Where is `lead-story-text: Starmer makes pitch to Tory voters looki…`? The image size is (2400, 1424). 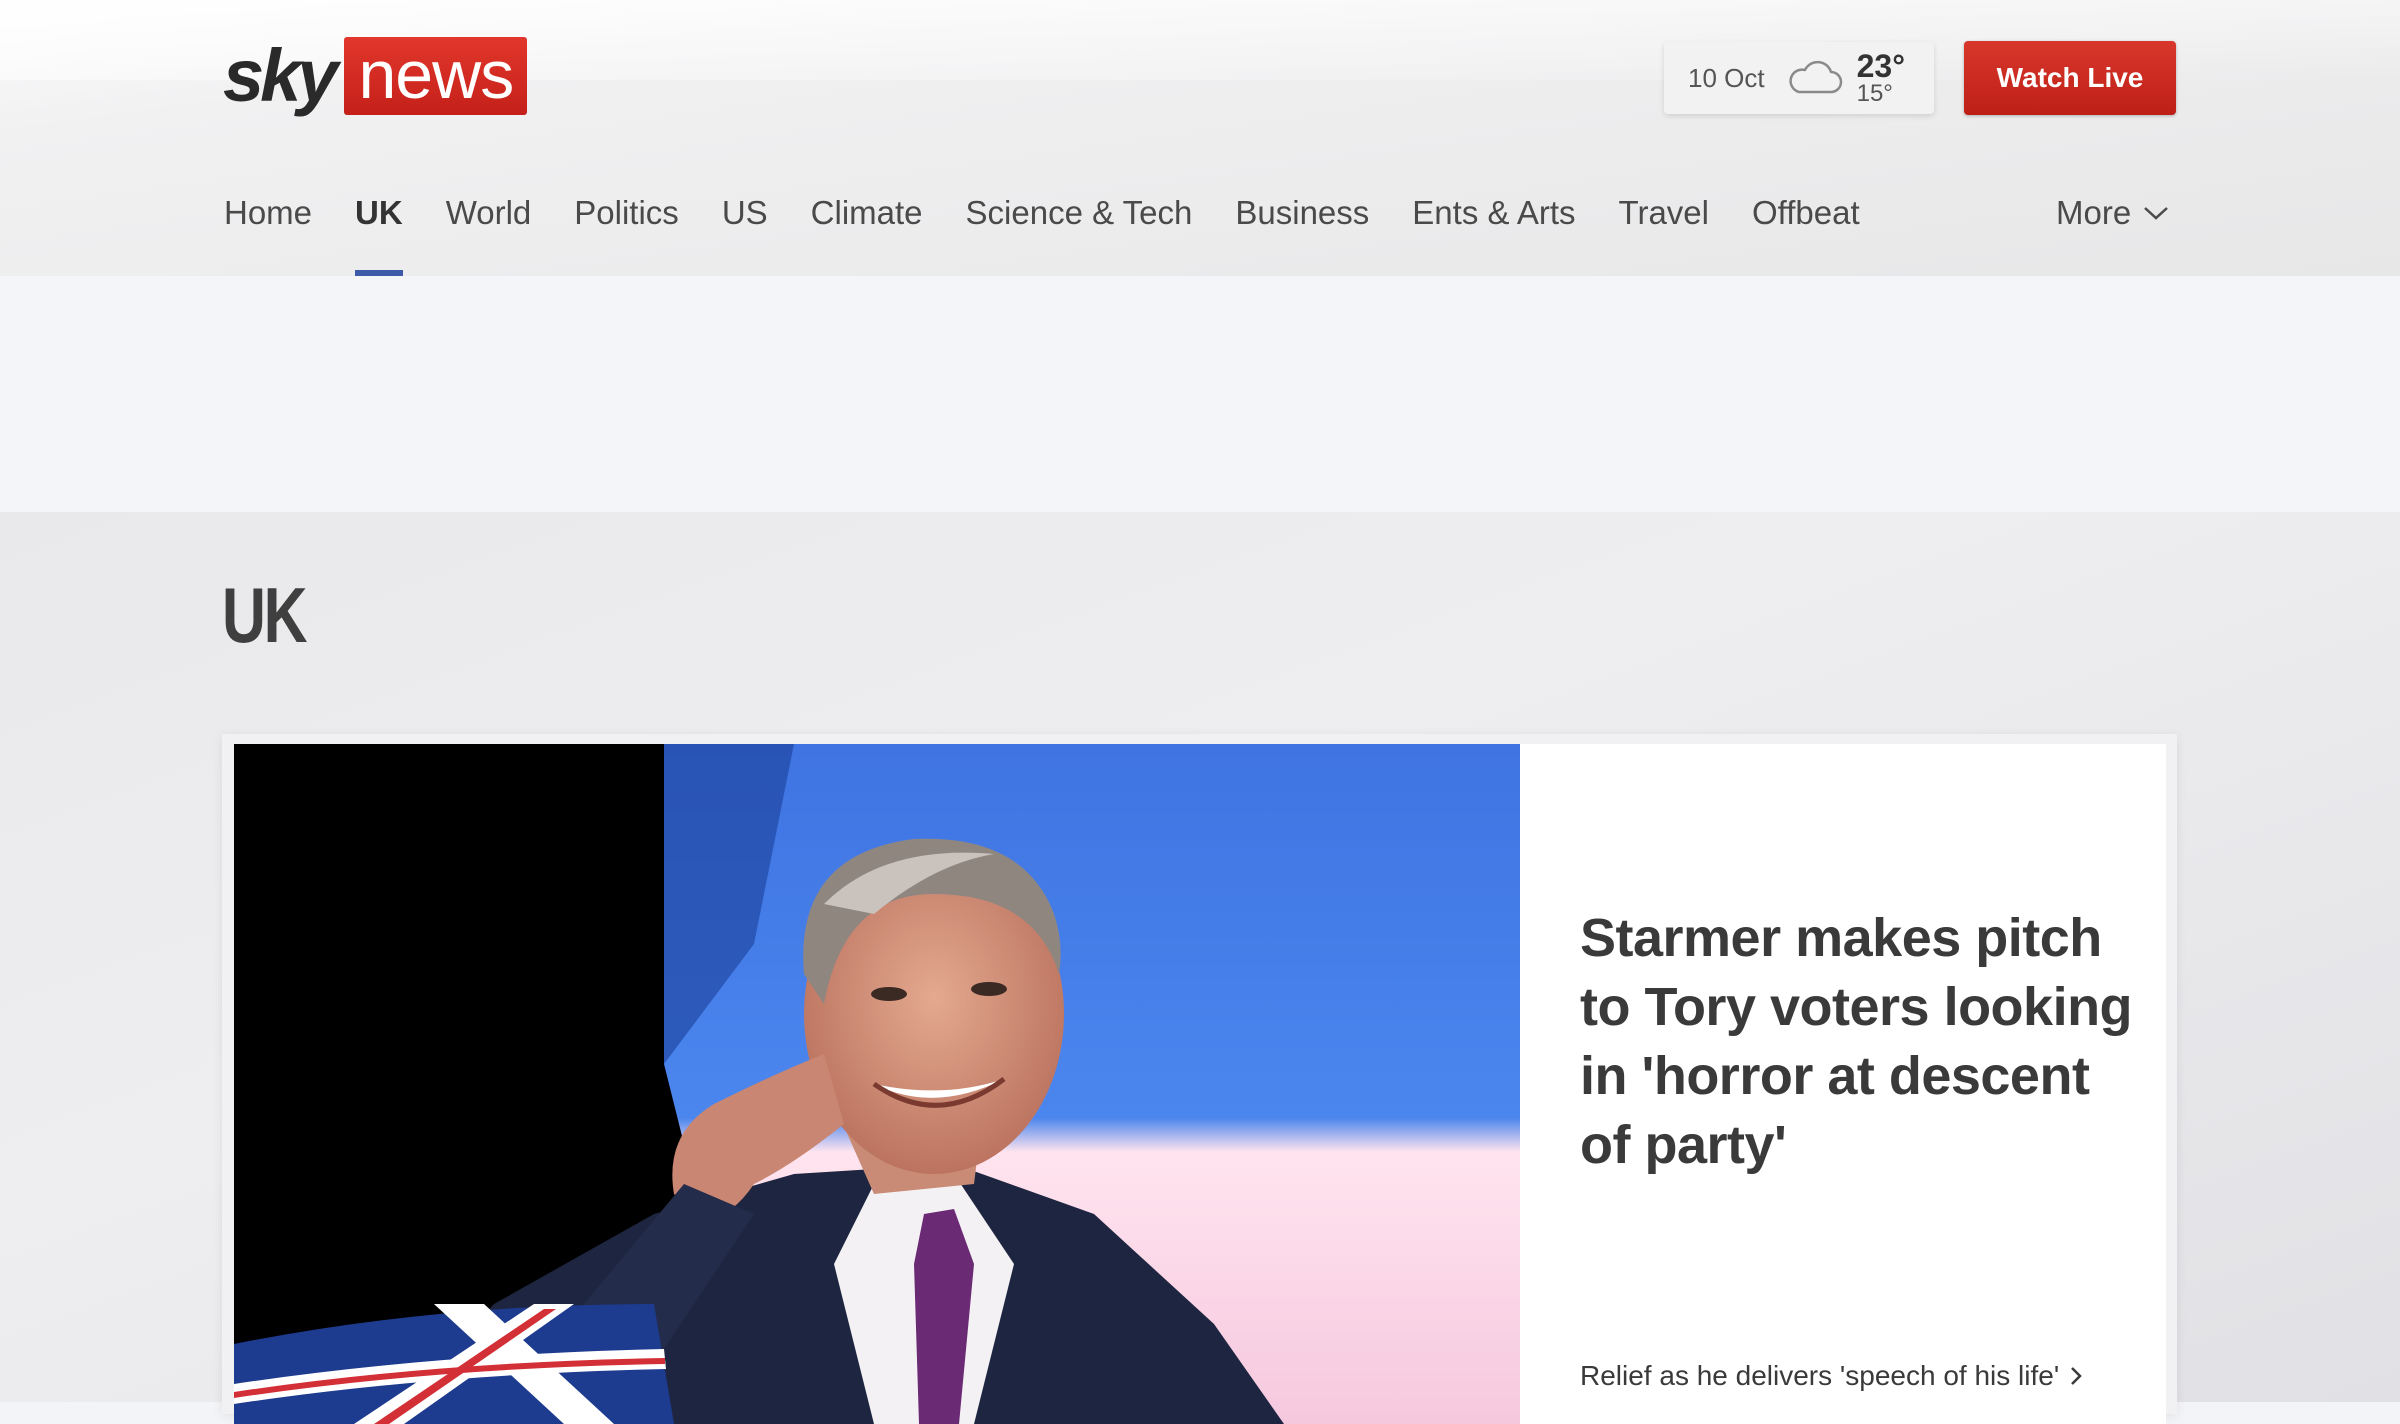 lead-story-text: Starmer makes pitch to Tory voters looki… is located at coordinates (1843, 1084).